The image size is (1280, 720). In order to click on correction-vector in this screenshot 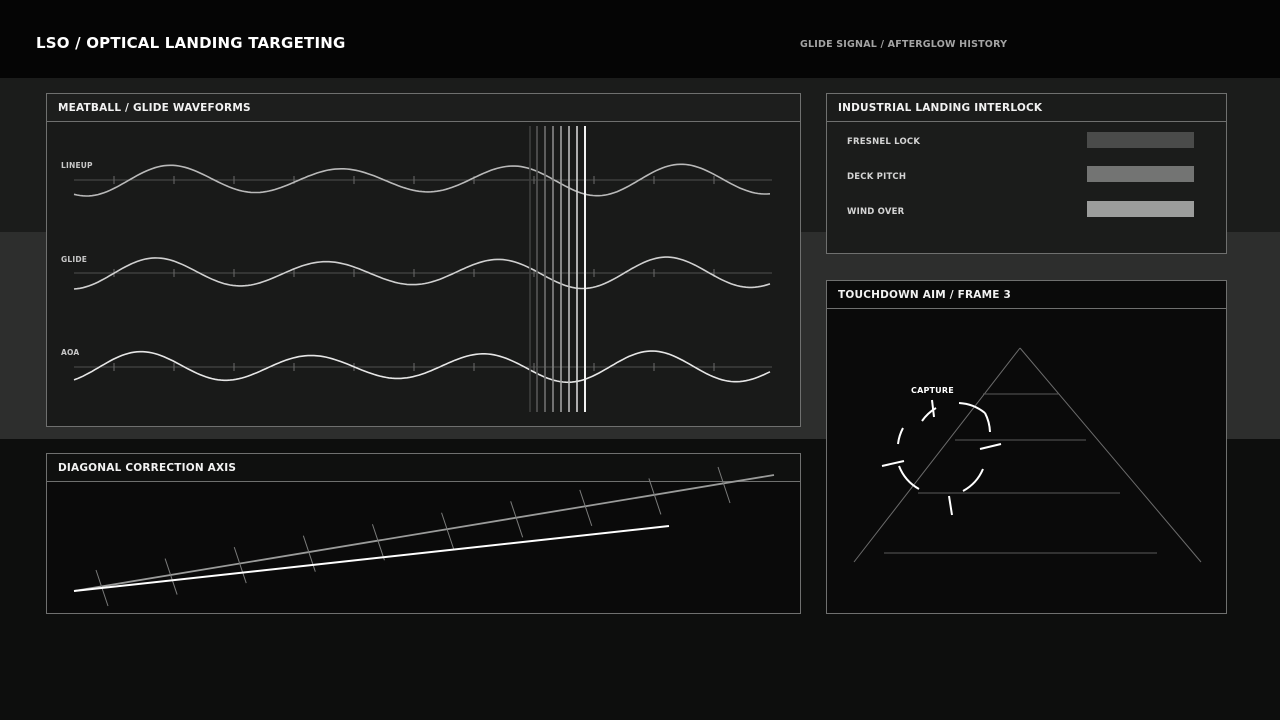, I will do `click(371, 558)`.